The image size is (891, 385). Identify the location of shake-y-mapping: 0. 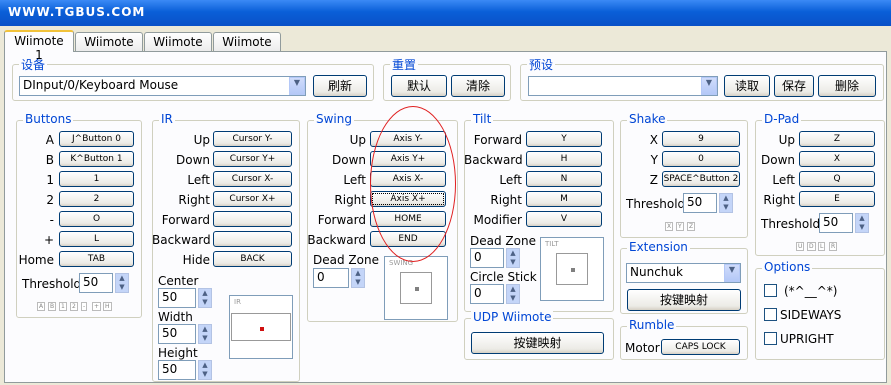
(701, 159).